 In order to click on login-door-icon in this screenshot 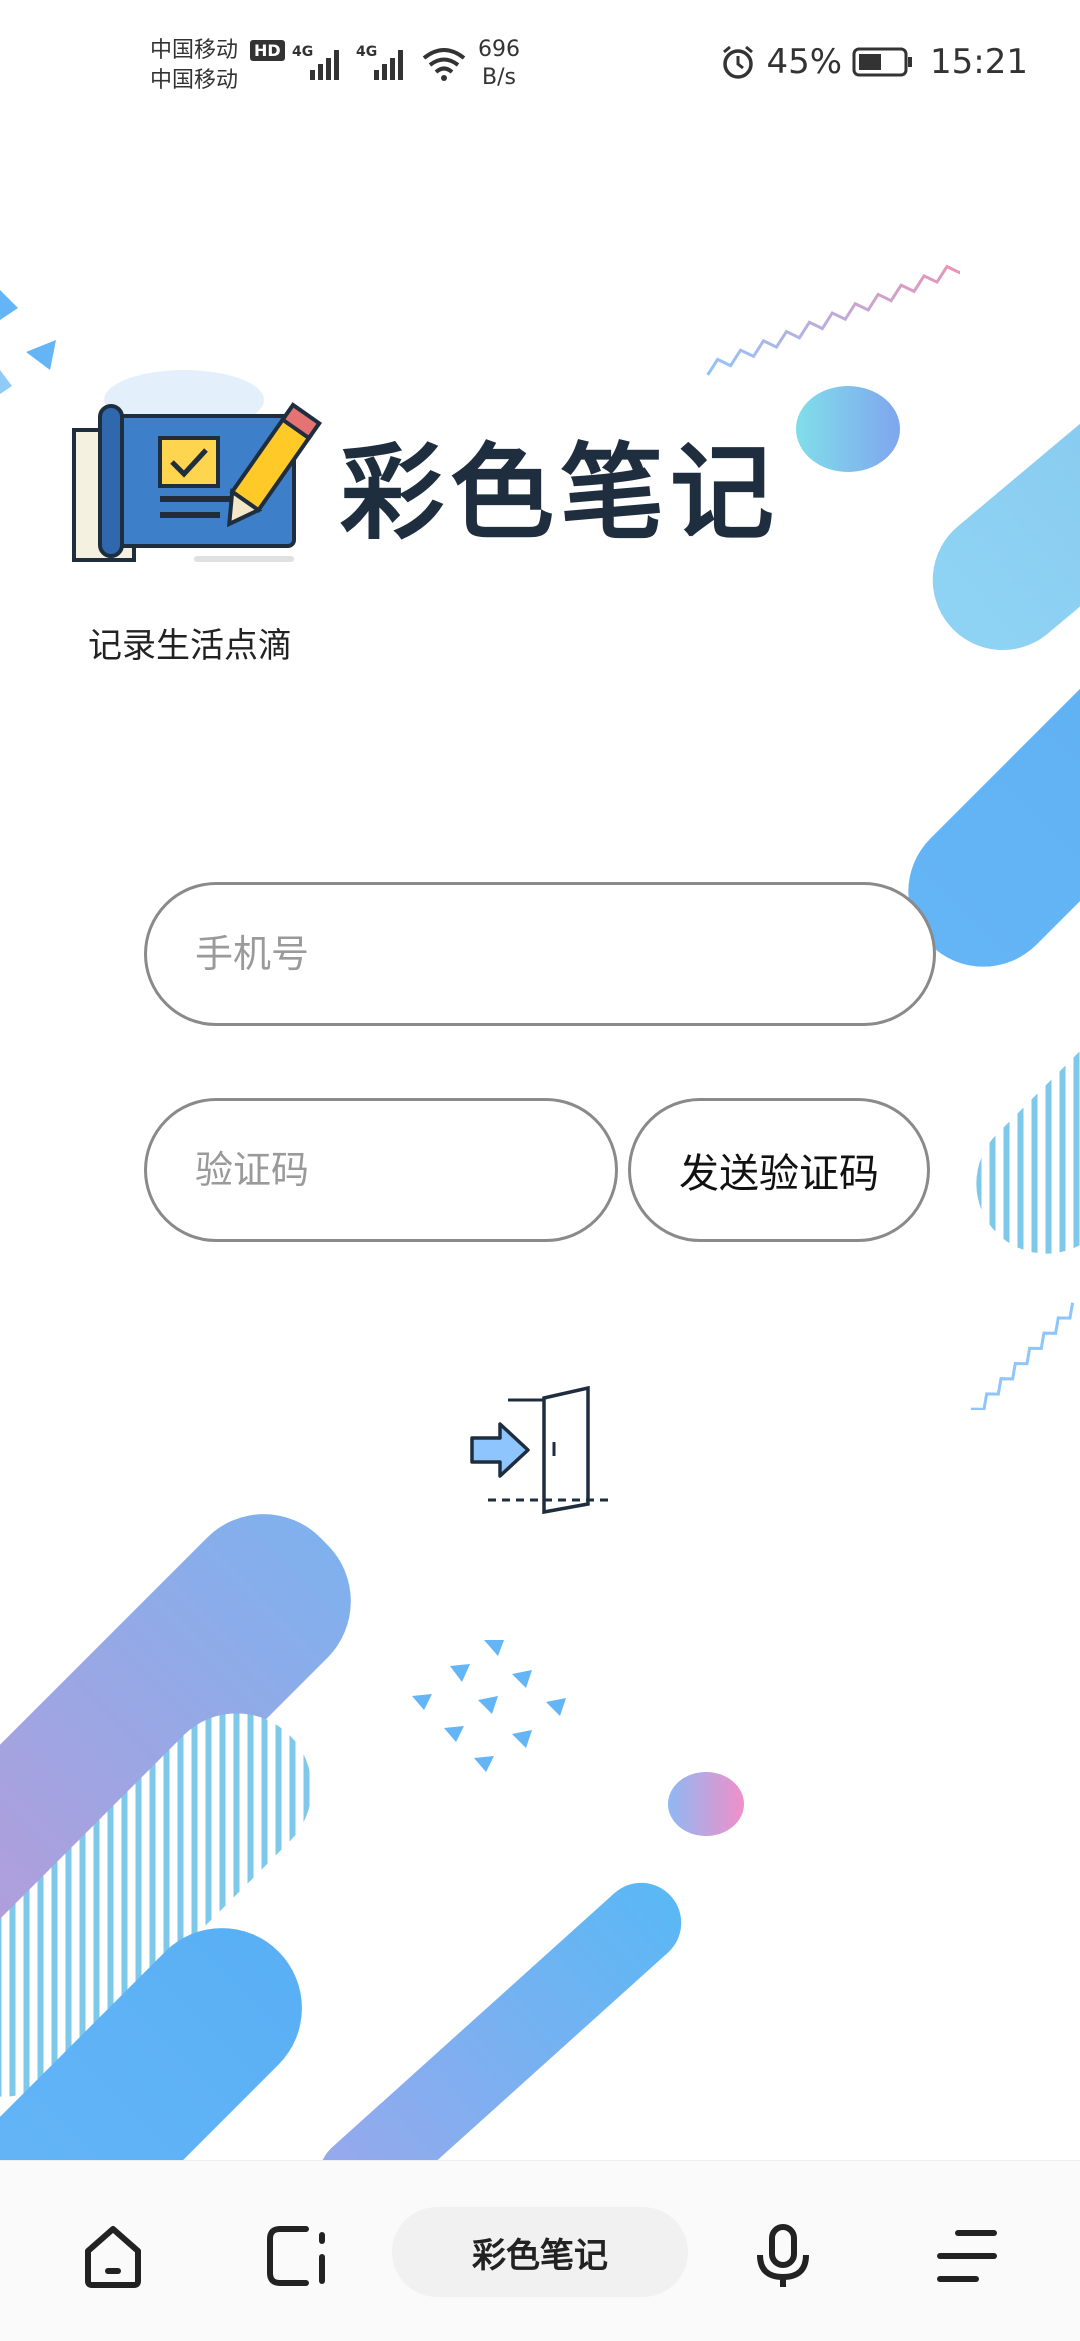, I will do `click(542, 1451)`.